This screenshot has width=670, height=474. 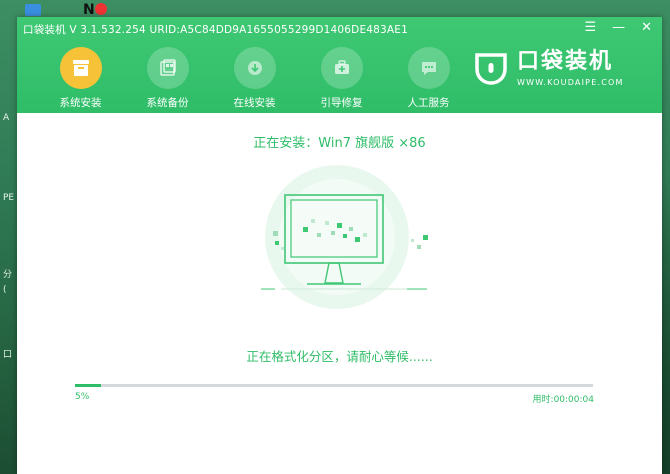 I want to click on nav-item-system-install: 系统安装, so click(x=80, y=78).